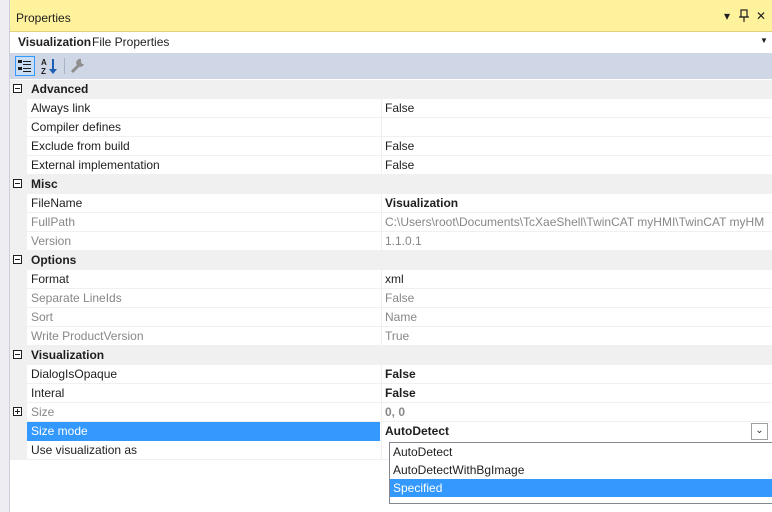  Describe the element at coordinates (576, 127) in the screenshot. I see `property-value` at that location.